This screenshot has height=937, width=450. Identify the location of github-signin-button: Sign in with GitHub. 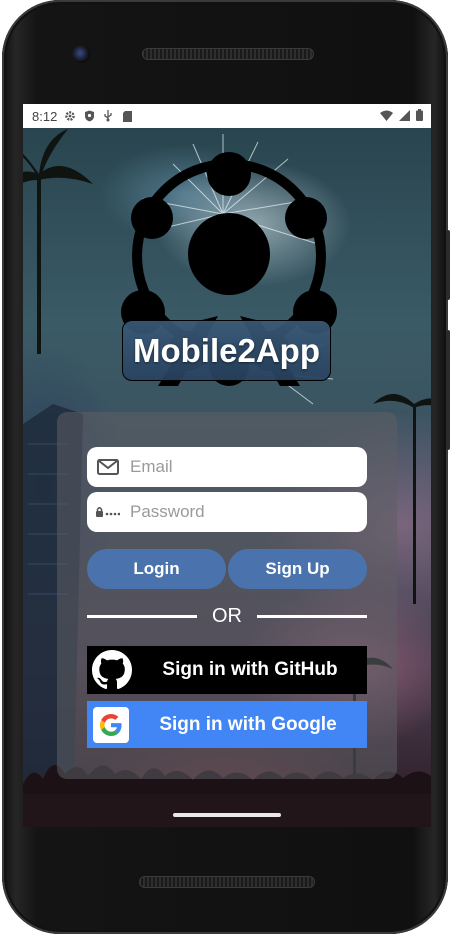
(227, 670).